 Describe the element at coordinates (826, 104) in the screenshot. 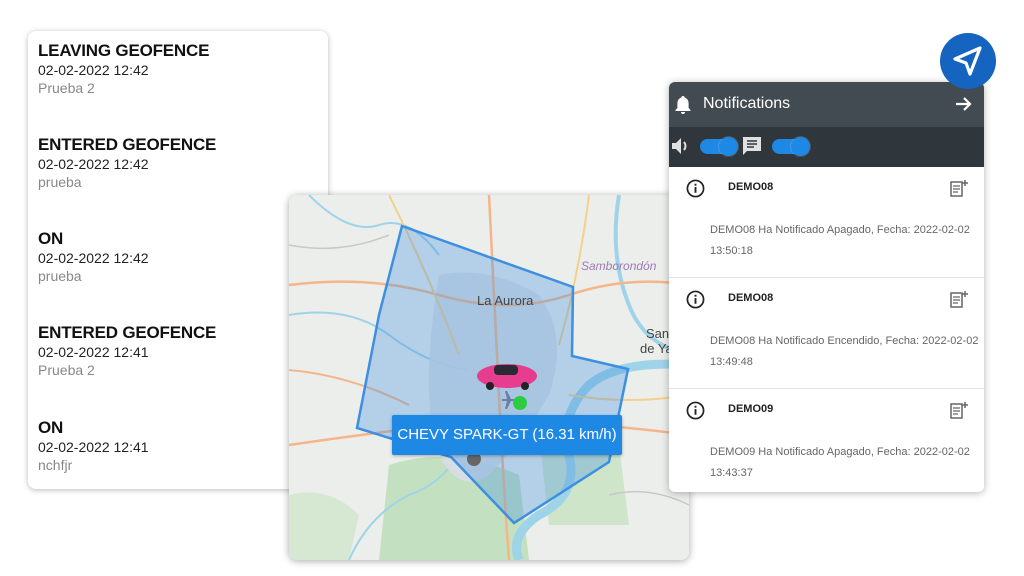

I see `notifications-header: Notifications` at that location.